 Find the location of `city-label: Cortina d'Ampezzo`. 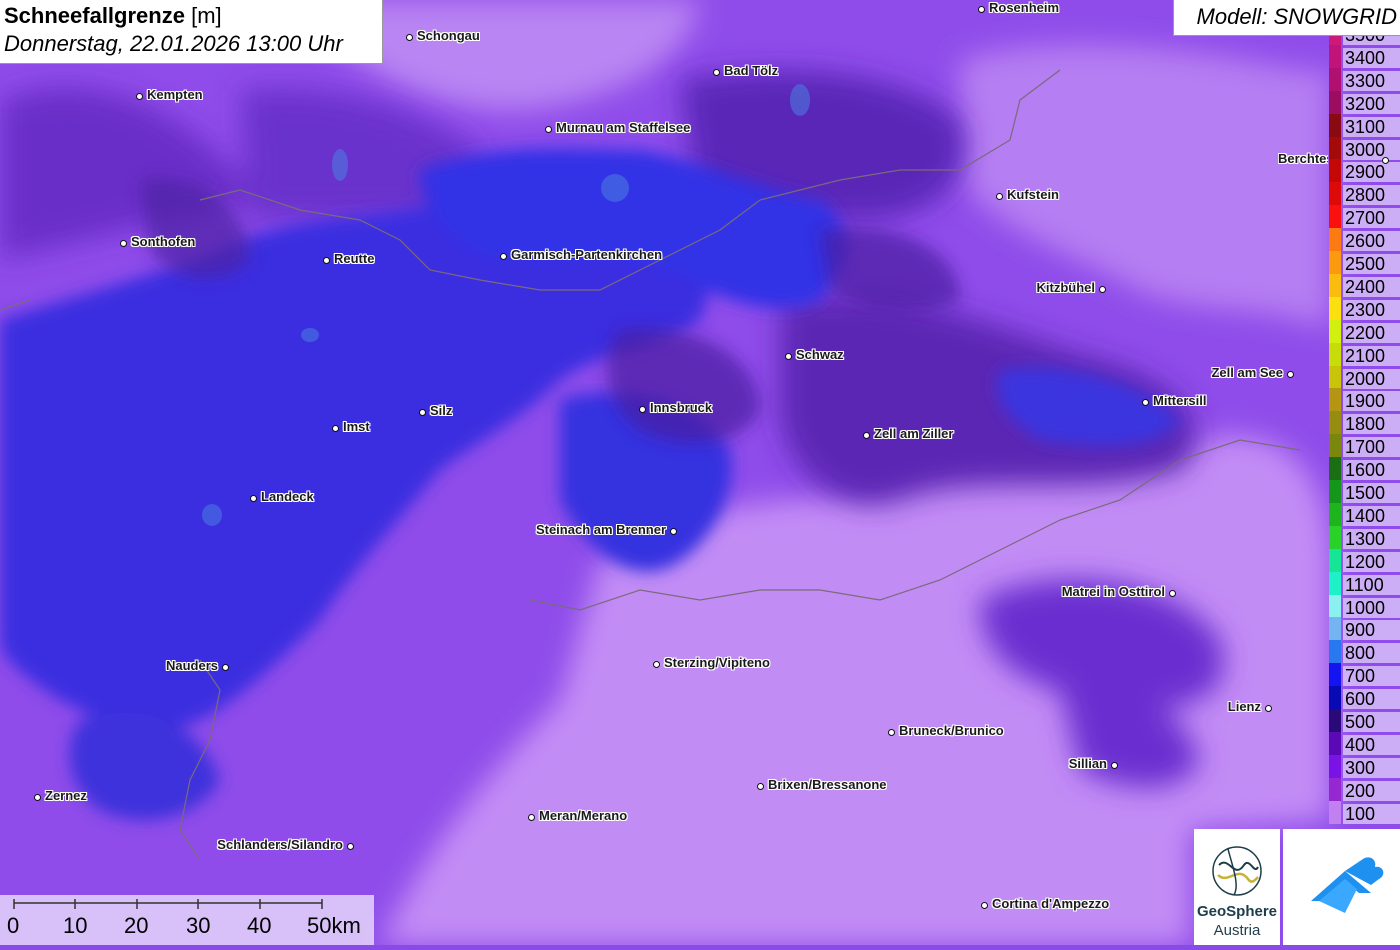

city-label: Cortina d'Ampezzo is located at coordinates (1050, 904).